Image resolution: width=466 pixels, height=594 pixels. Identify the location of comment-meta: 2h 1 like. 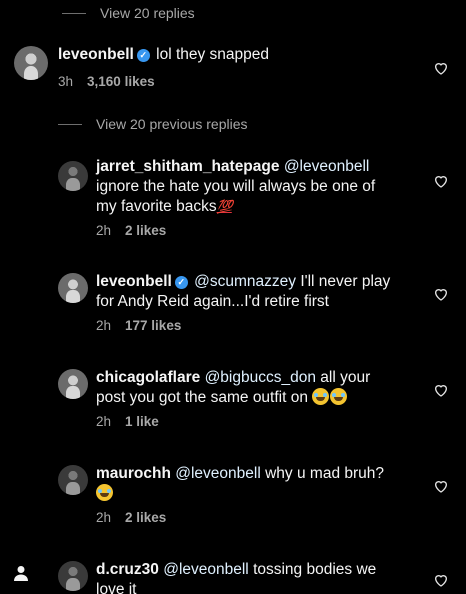
(127, 421).